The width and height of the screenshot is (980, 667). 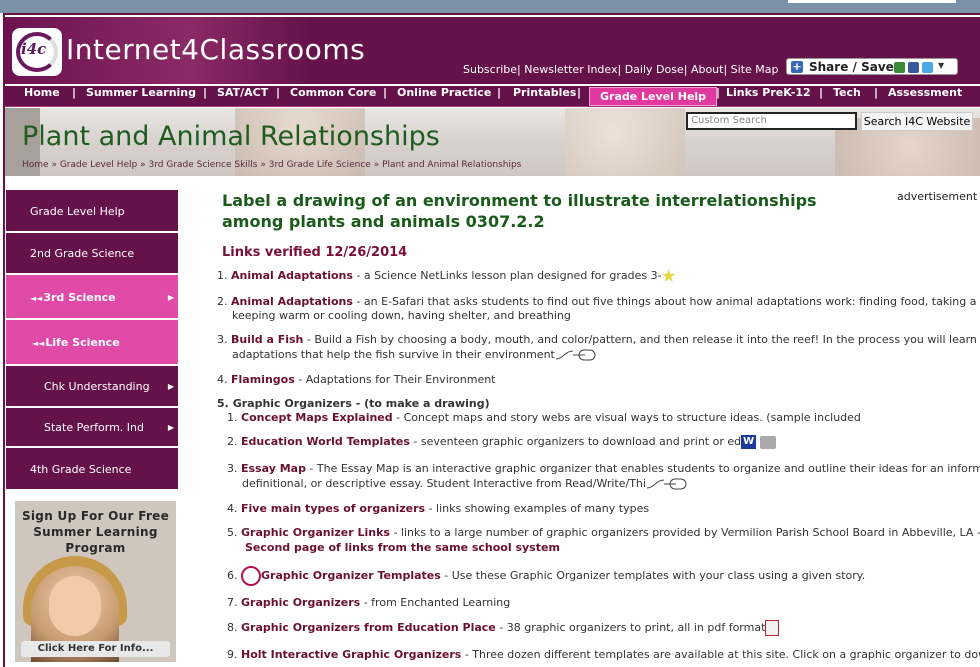 I want to click on breadcrumb-current: Plant and Animal Relationships, so click(x=452, y=165).